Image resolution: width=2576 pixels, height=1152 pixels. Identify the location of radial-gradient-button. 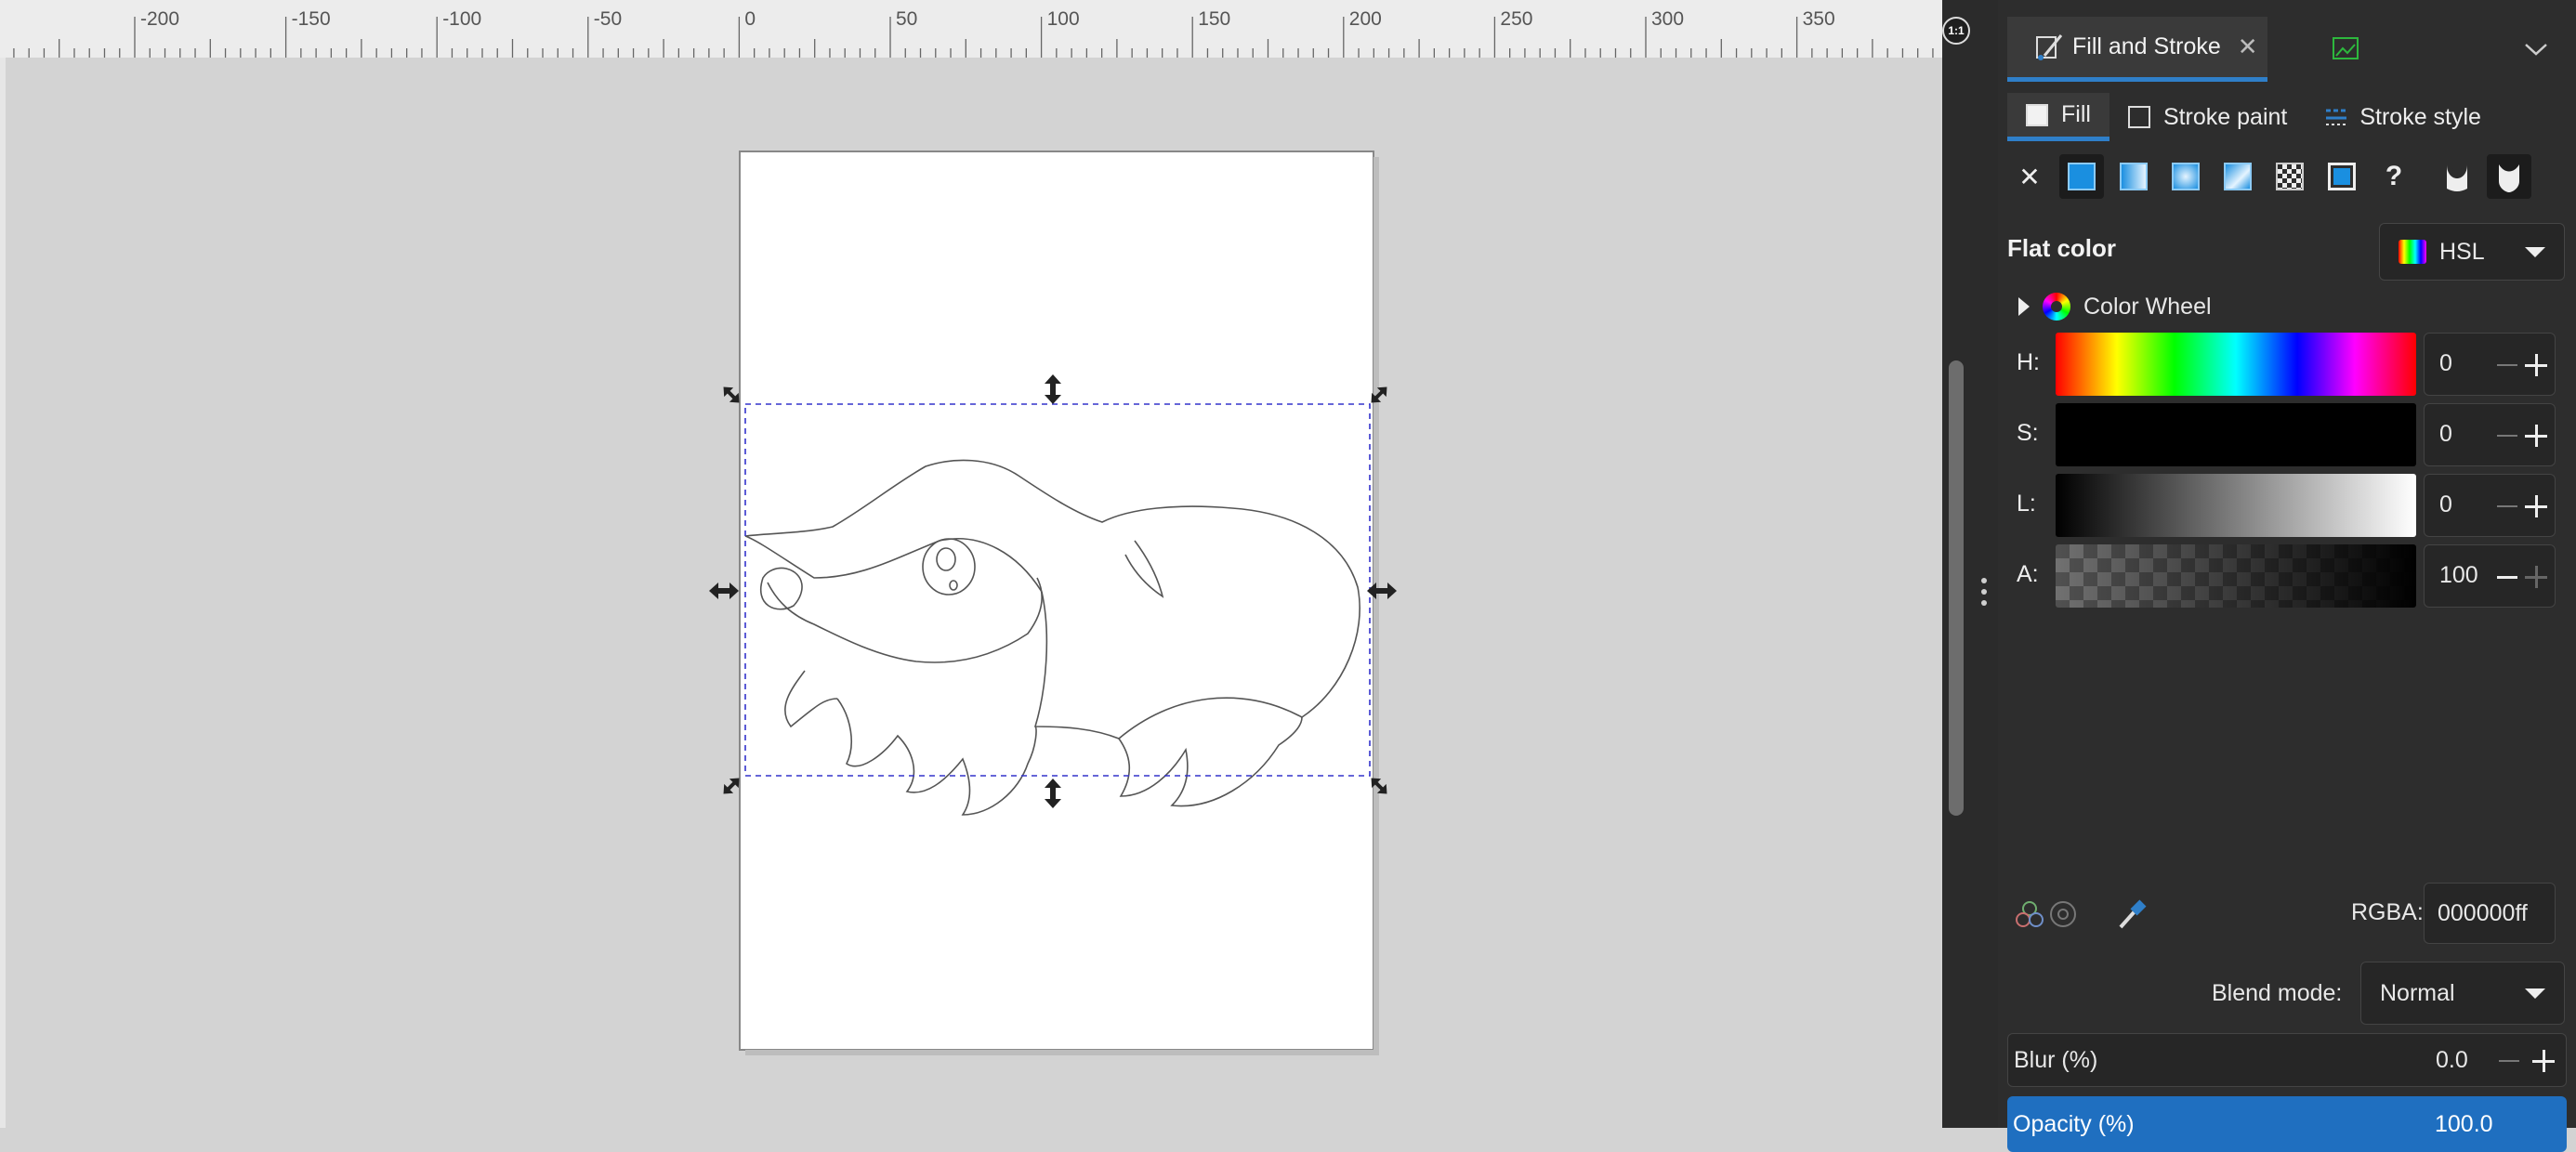
(2185, 176).